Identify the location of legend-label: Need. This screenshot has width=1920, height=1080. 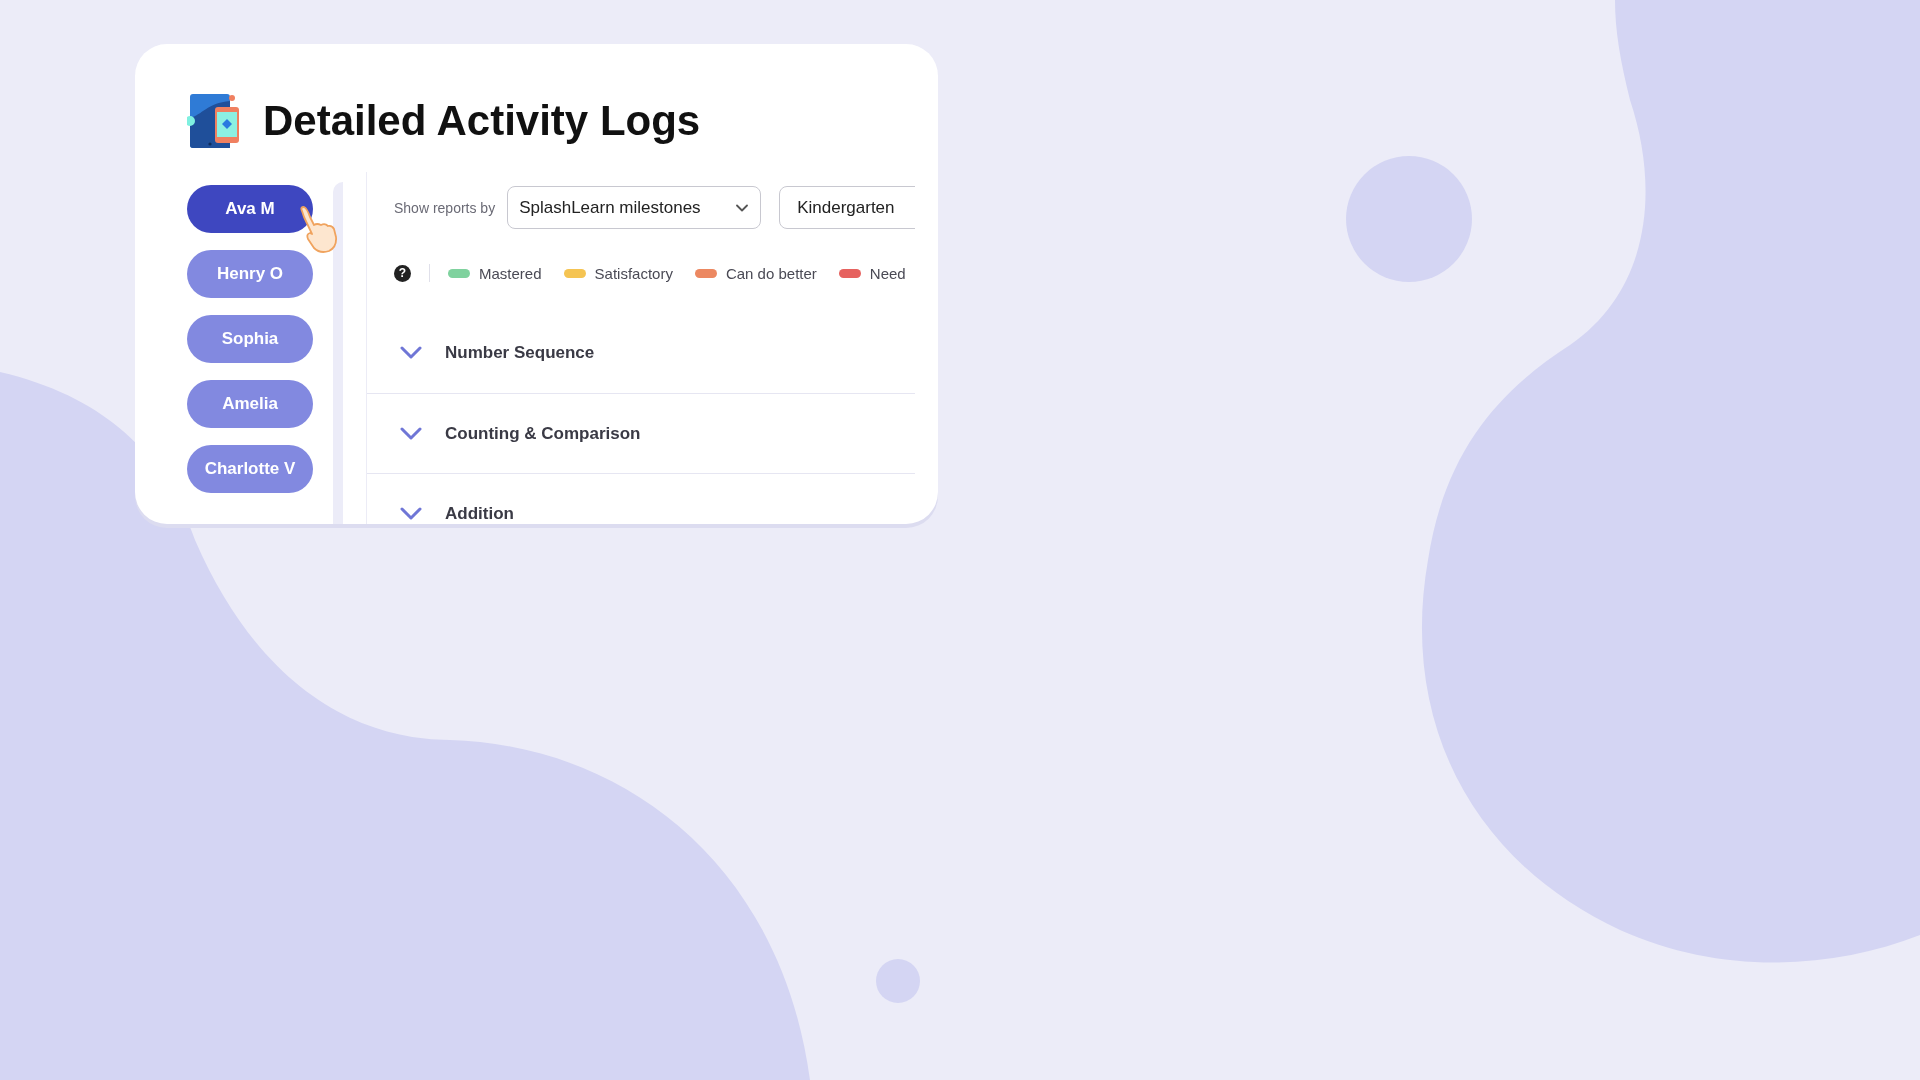
(887, 273).